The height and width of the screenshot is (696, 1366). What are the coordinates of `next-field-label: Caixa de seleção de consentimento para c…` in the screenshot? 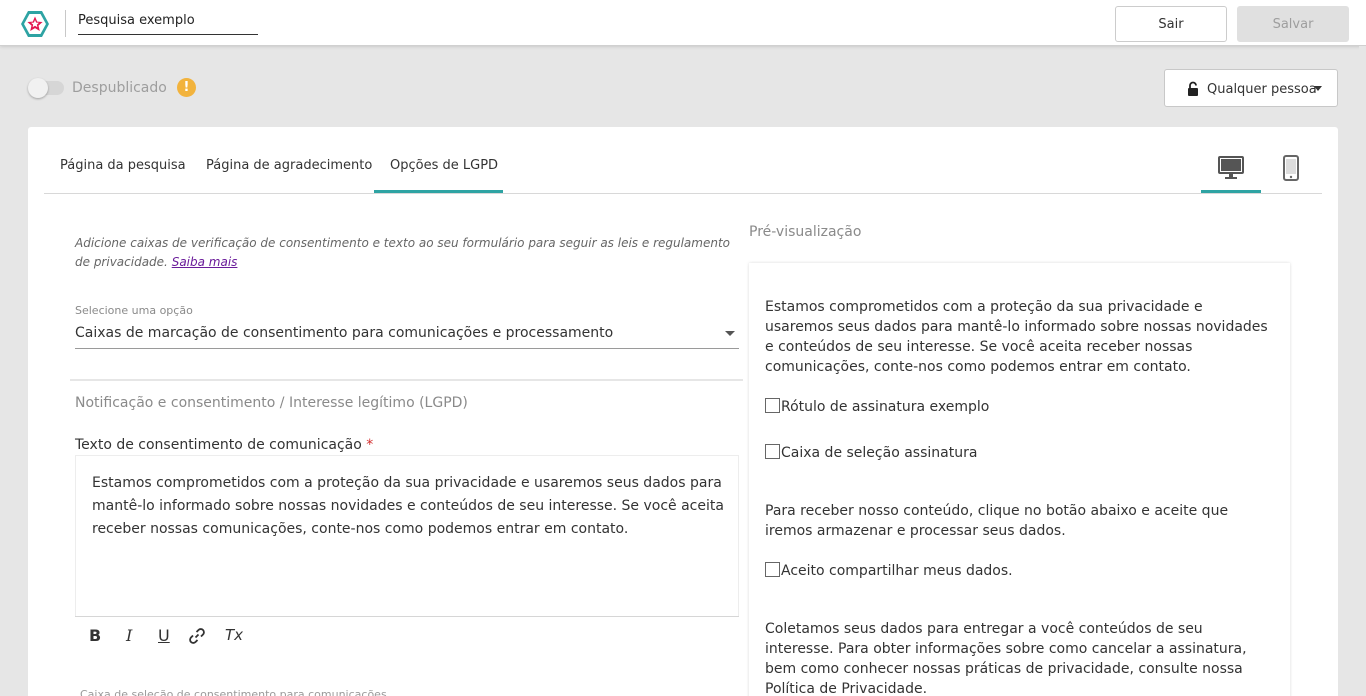 It's located at (233, 692).